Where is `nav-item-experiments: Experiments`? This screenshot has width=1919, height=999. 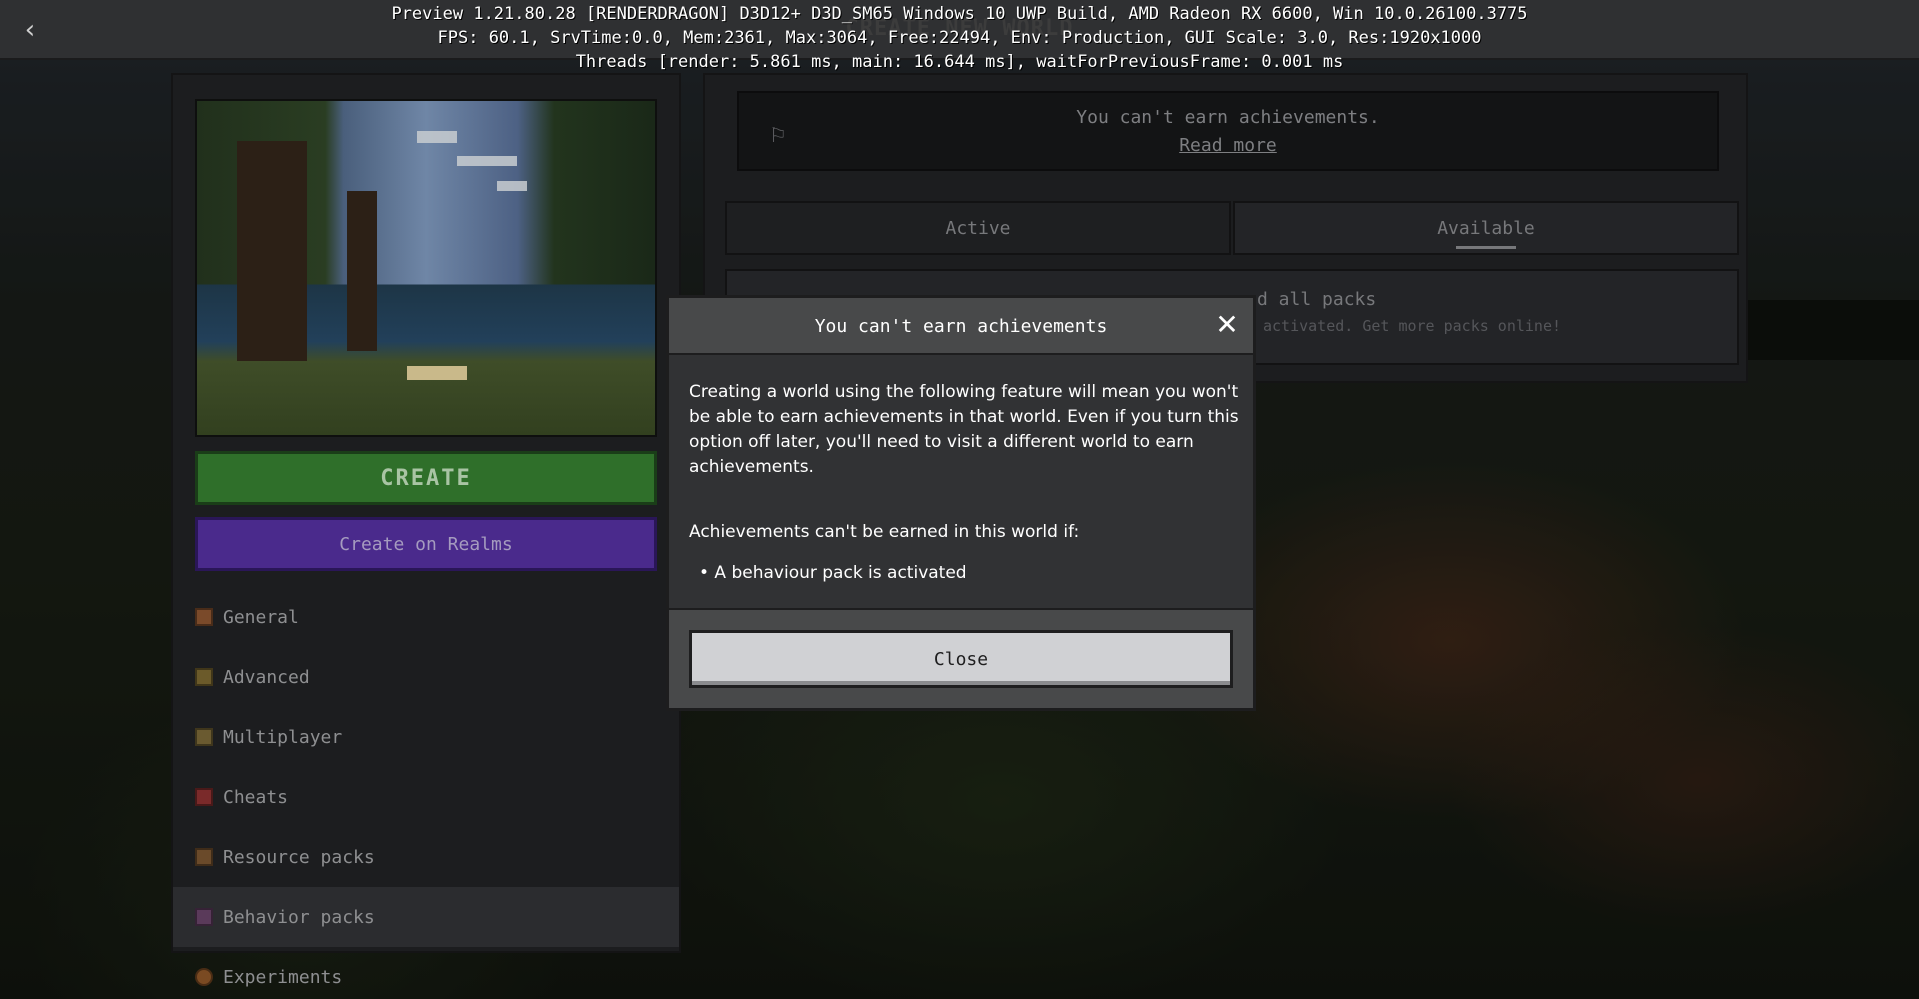 nav-item-experiments: Experiments is located at coordinates (426, 973).